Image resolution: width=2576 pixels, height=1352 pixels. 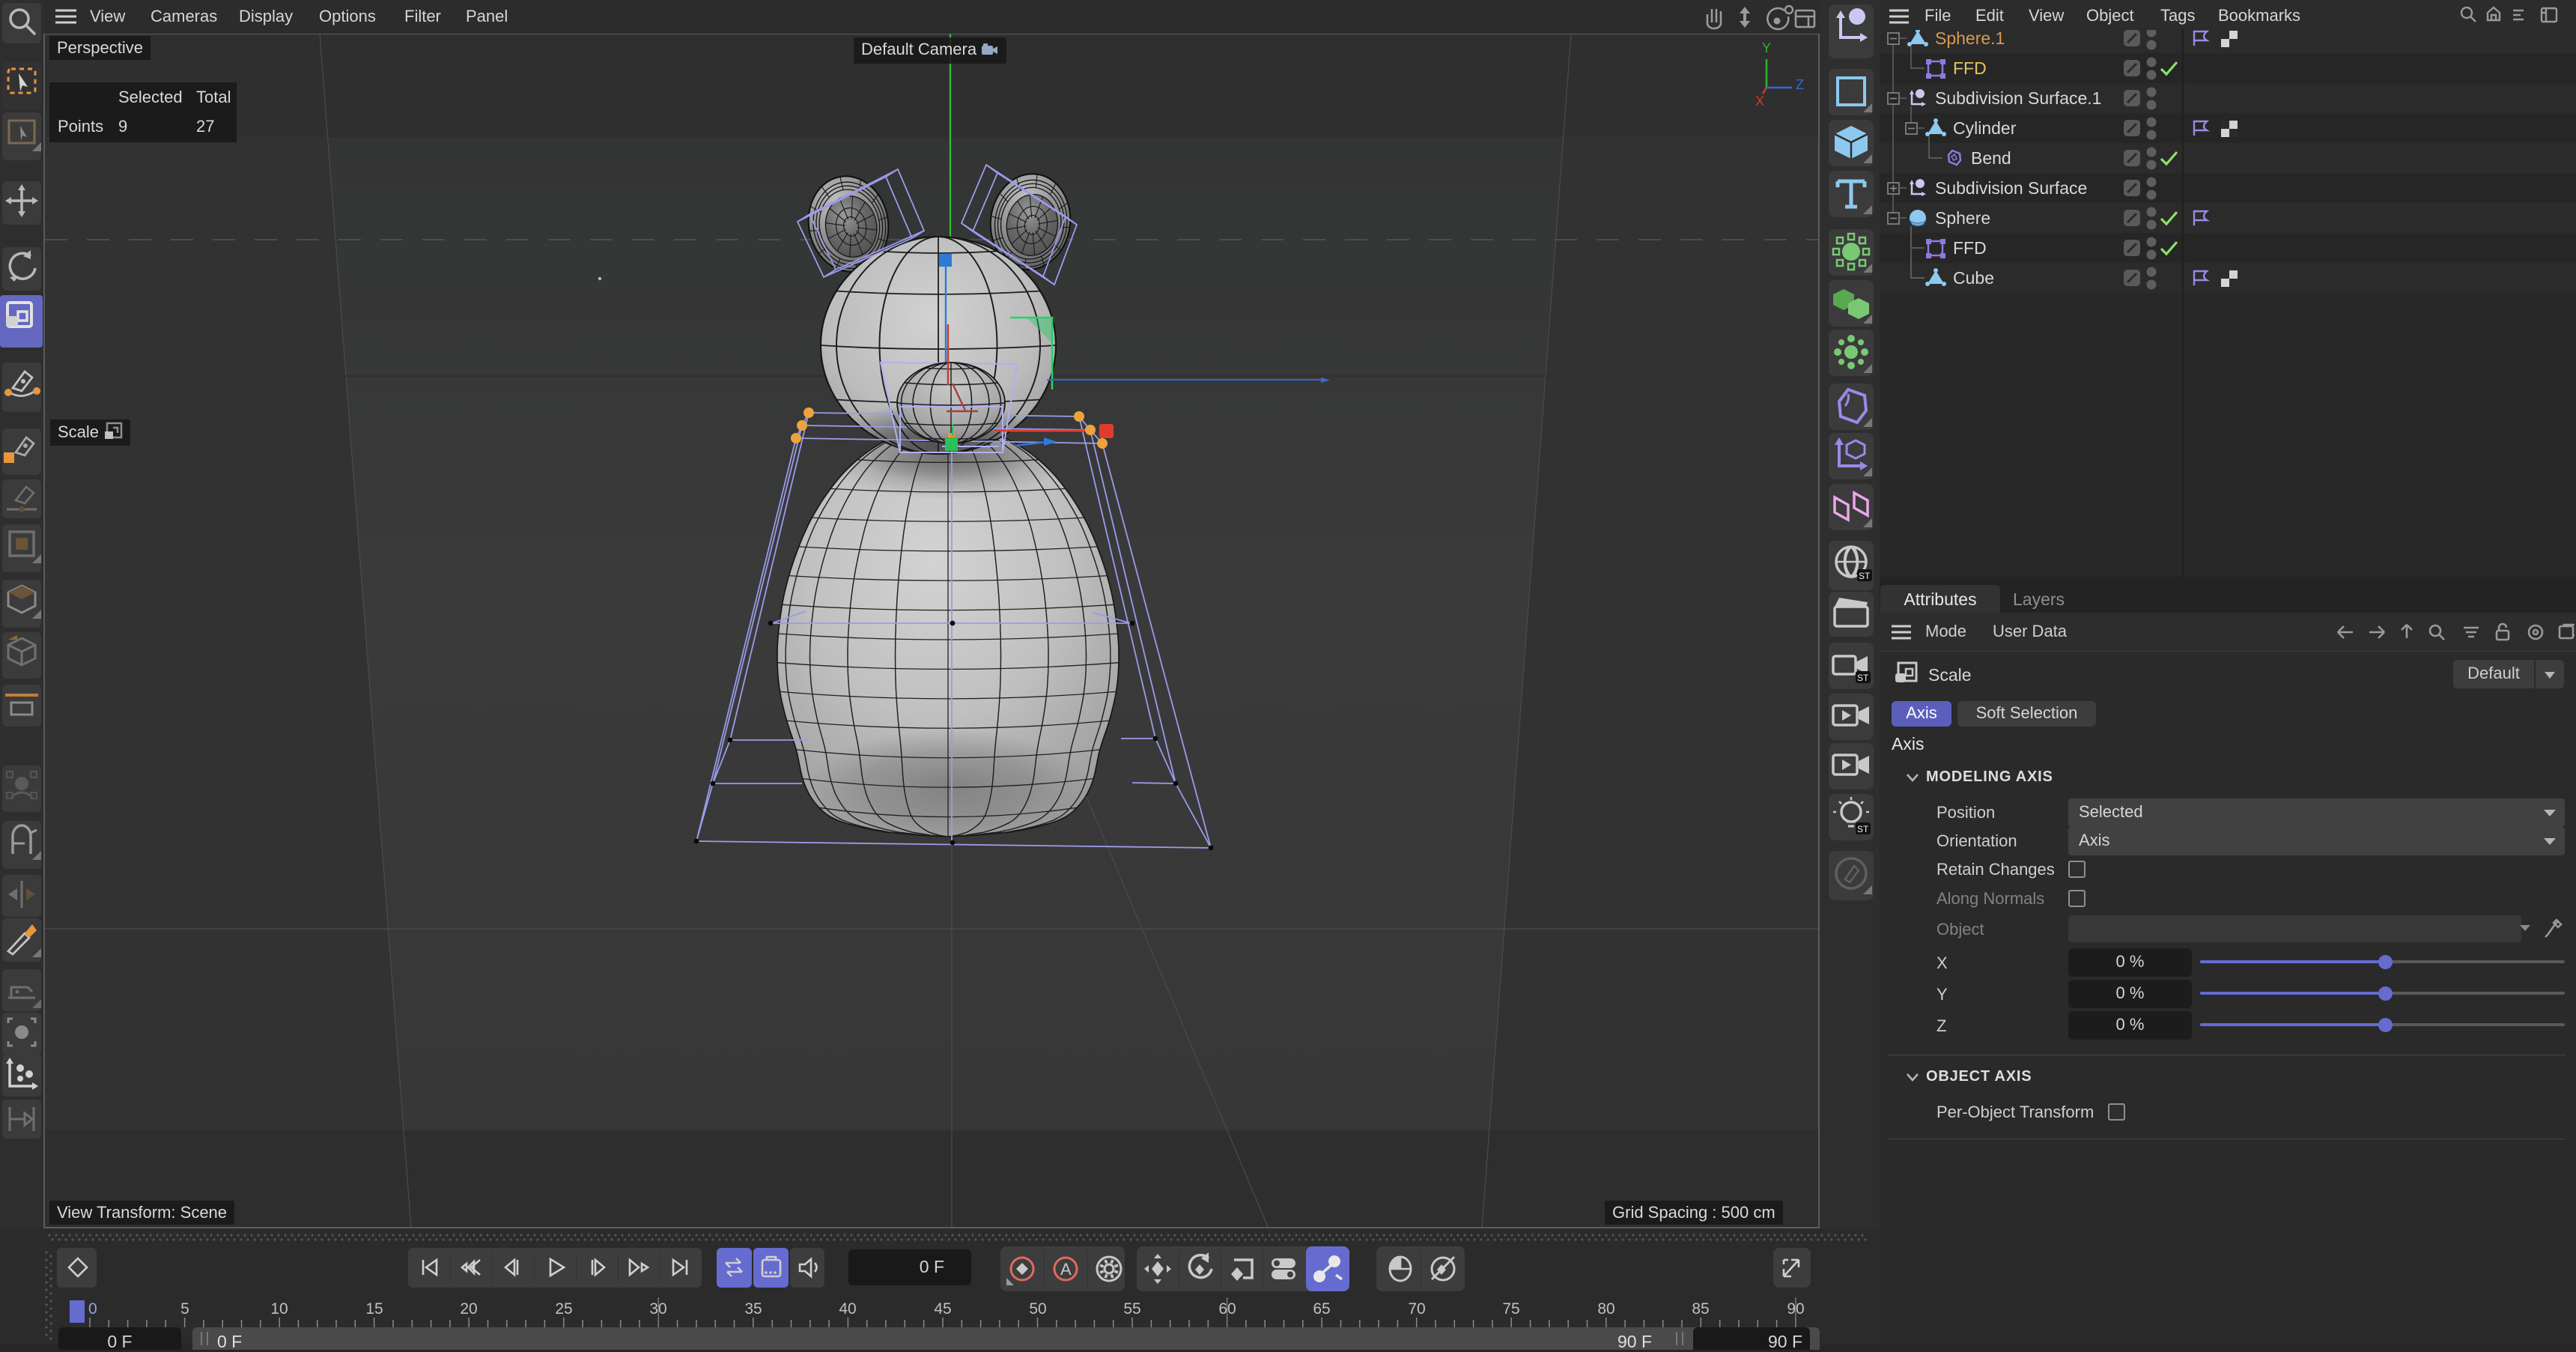 What do you see at coordinates (1066, 1269) in the screenshot?
I see `svg-text: A` at bounding box center [1066, 1269].